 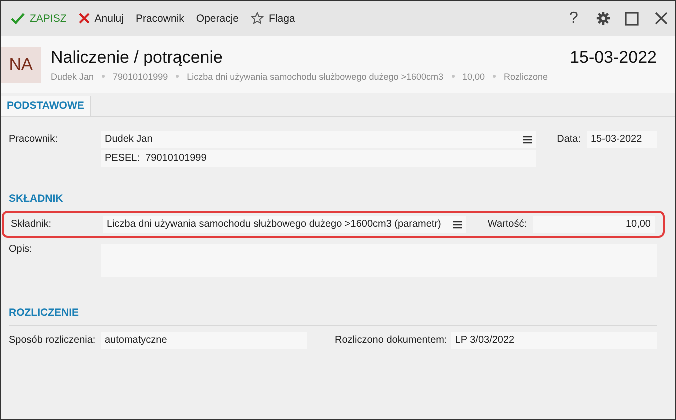 I want to click on record-detail: 10,00, so click(x=474, y=77).